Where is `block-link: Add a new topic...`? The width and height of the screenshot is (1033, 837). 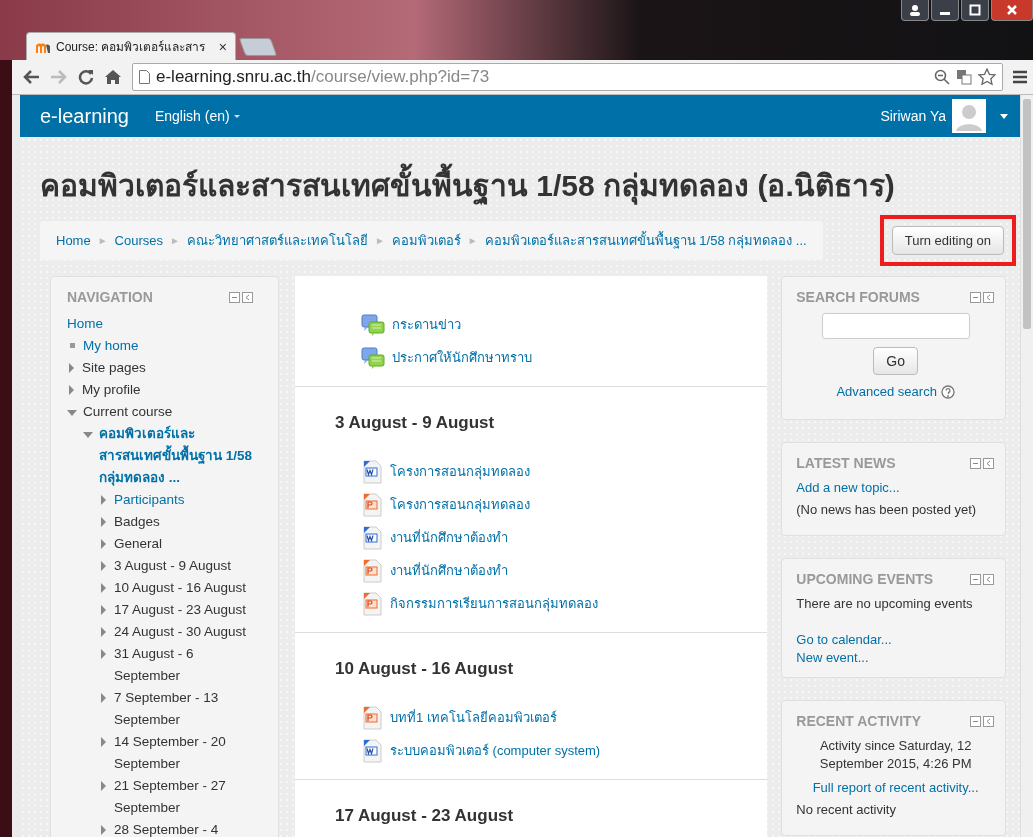 block-link: Add a new topic... is located at coordinates (895, 488).